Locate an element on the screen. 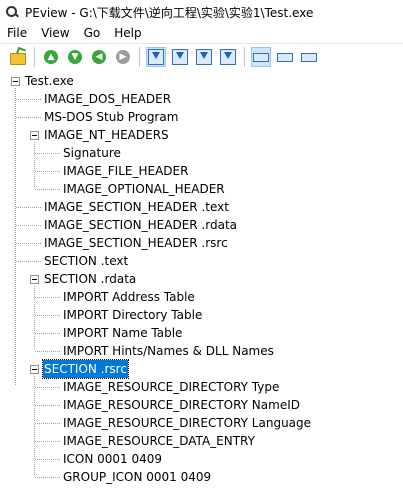 This screenshot has width=403, height=493. tree-item: IMPORT Hints/Names & DLL Names is located at coordinates (168, 351).